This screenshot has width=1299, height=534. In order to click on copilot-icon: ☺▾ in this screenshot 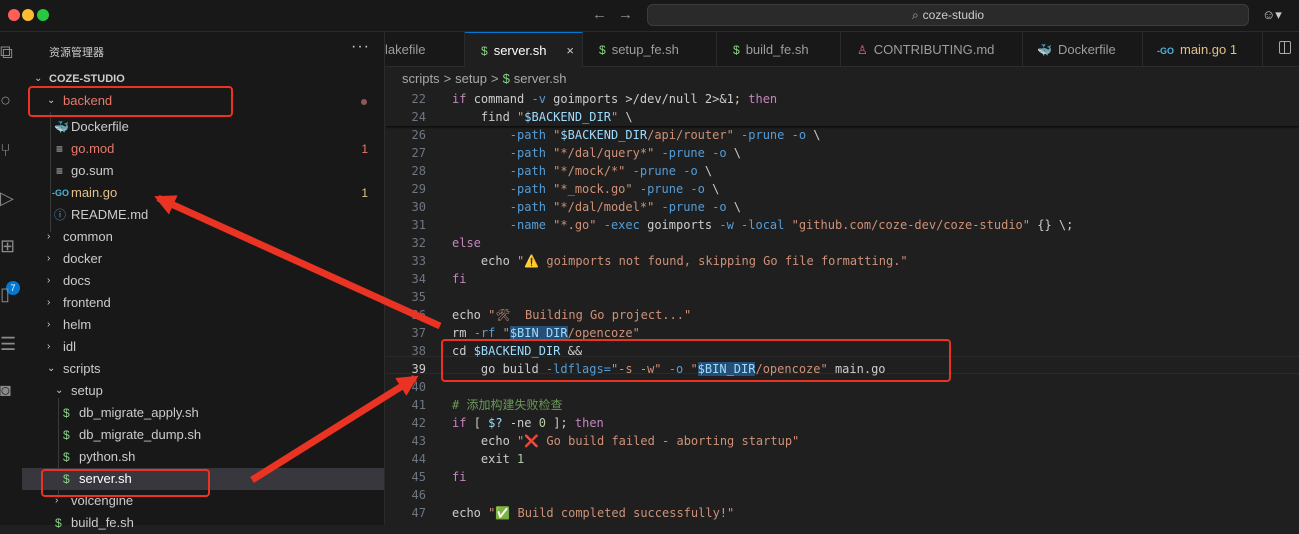, I will do `click(1272, 15)`.